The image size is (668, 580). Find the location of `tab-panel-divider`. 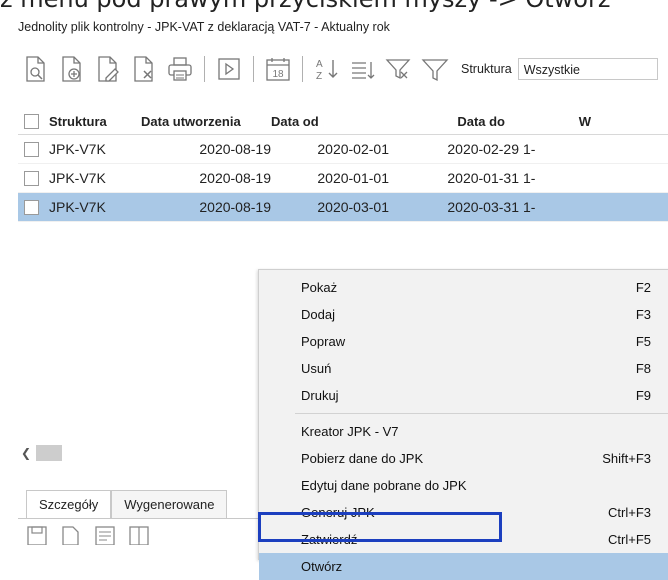

tab-panel-divider is located at coordinates (143, 518).